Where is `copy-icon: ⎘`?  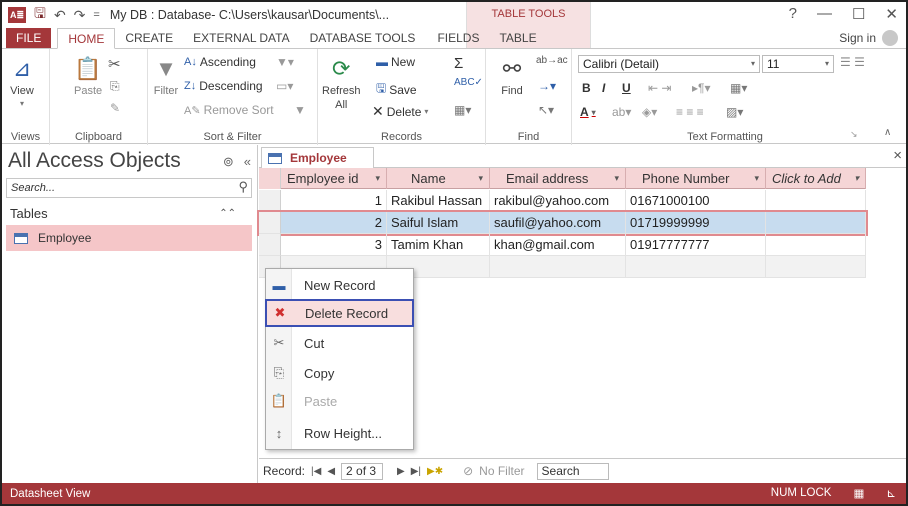
copy-icon: ⎘ is located at coordinates (115, 86).